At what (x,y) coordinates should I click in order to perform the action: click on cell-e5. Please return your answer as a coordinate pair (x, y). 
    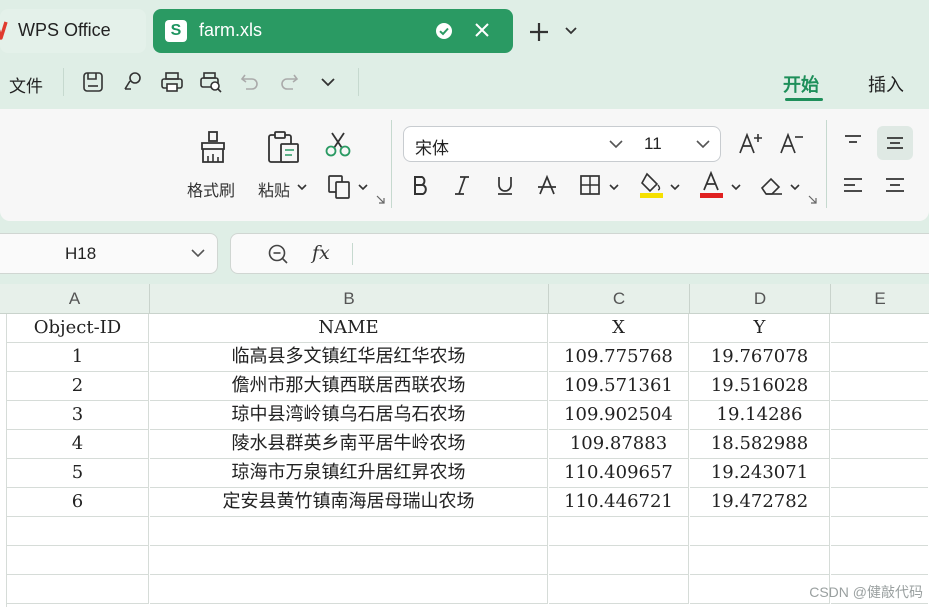
    Looking at the image, I should click on (879, 444).